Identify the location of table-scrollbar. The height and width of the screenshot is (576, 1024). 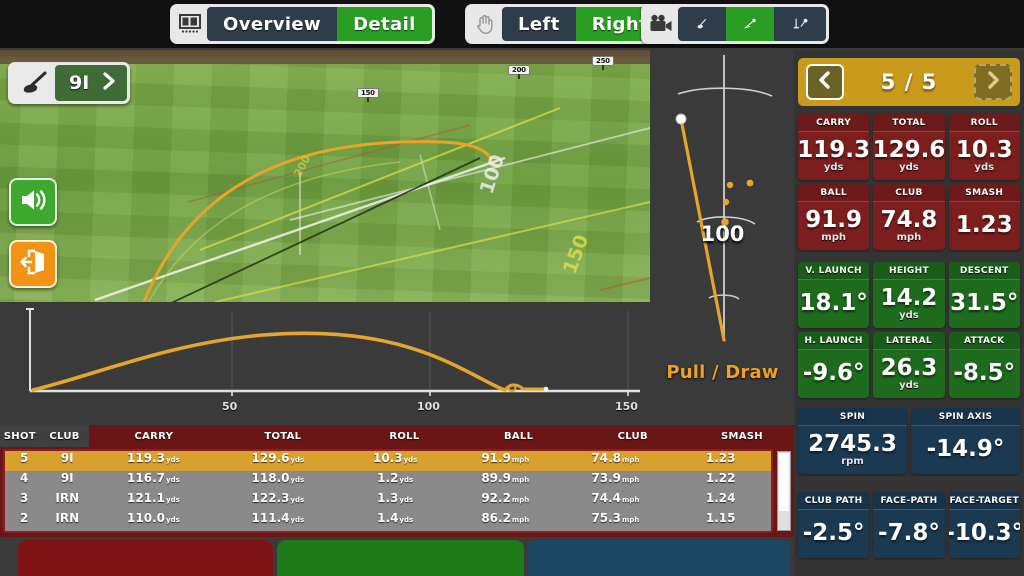
(784, 491).